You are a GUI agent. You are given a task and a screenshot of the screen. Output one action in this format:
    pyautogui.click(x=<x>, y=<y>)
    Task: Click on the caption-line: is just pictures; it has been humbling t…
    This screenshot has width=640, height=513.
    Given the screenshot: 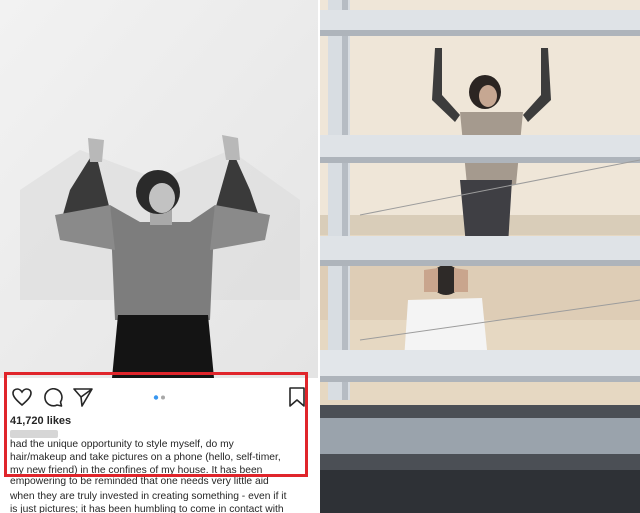 What is the action you would take?
    pyautogui.click(x=147, y=508)
    